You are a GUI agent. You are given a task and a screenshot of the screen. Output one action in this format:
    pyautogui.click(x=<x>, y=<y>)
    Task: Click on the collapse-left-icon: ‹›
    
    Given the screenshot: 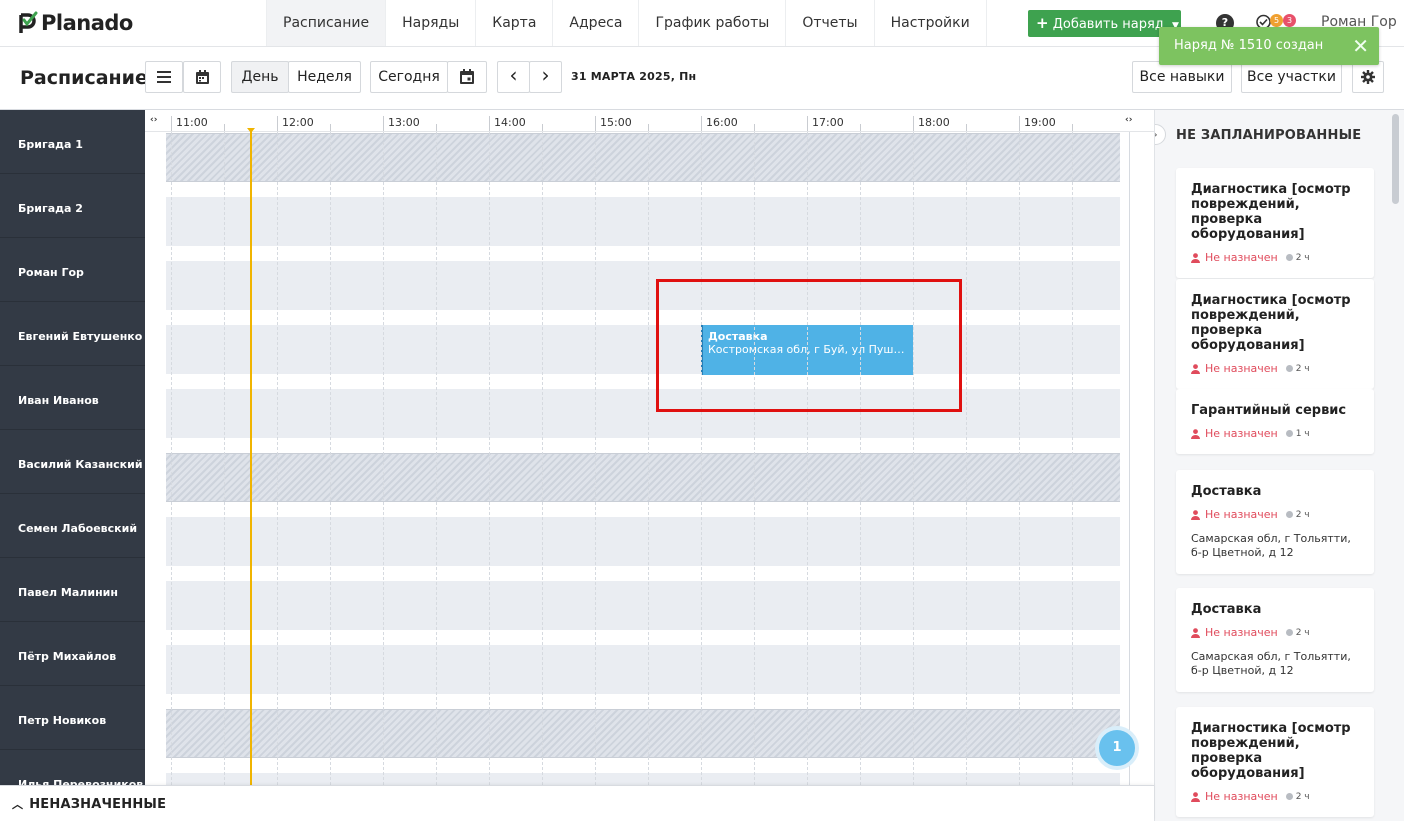 What is the action you would take?
    pyautogui.click(x=153, y=120)
    